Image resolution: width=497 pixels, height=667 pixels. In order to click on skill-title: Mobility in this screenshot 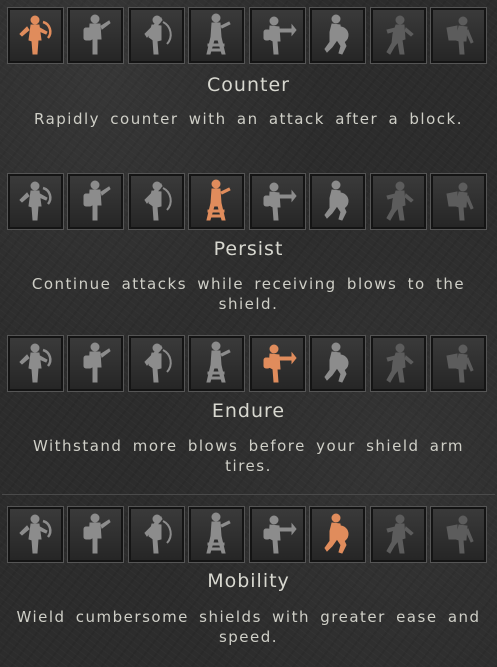, I will do `click(248, 581)`.